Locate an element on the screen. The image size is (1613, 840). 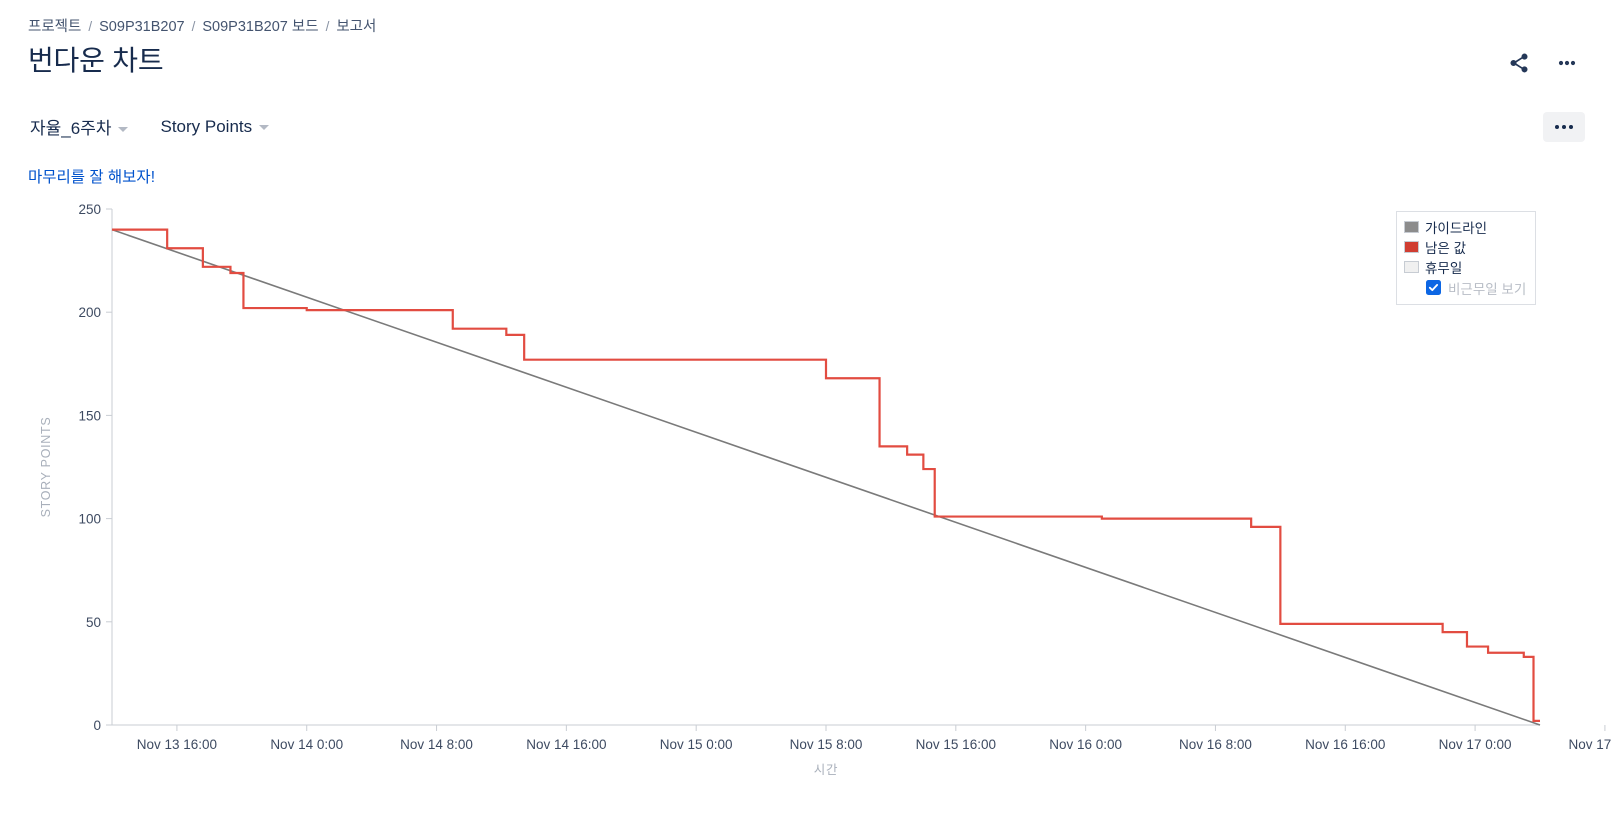
legend-label-guideline: 가이드라인 is located at coordinates (1456, 228).